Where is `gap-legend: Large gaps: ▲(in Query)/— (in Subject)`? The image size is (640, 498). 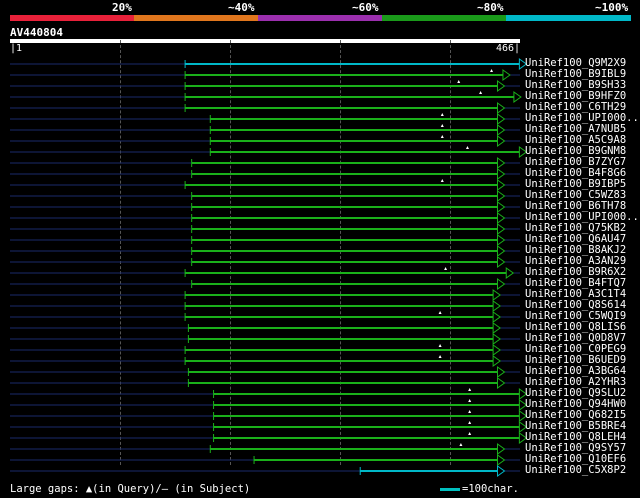 gap-legend: Large gaps: ▲(in Query)/— (in Subject) is located at coordinates (130, 489).